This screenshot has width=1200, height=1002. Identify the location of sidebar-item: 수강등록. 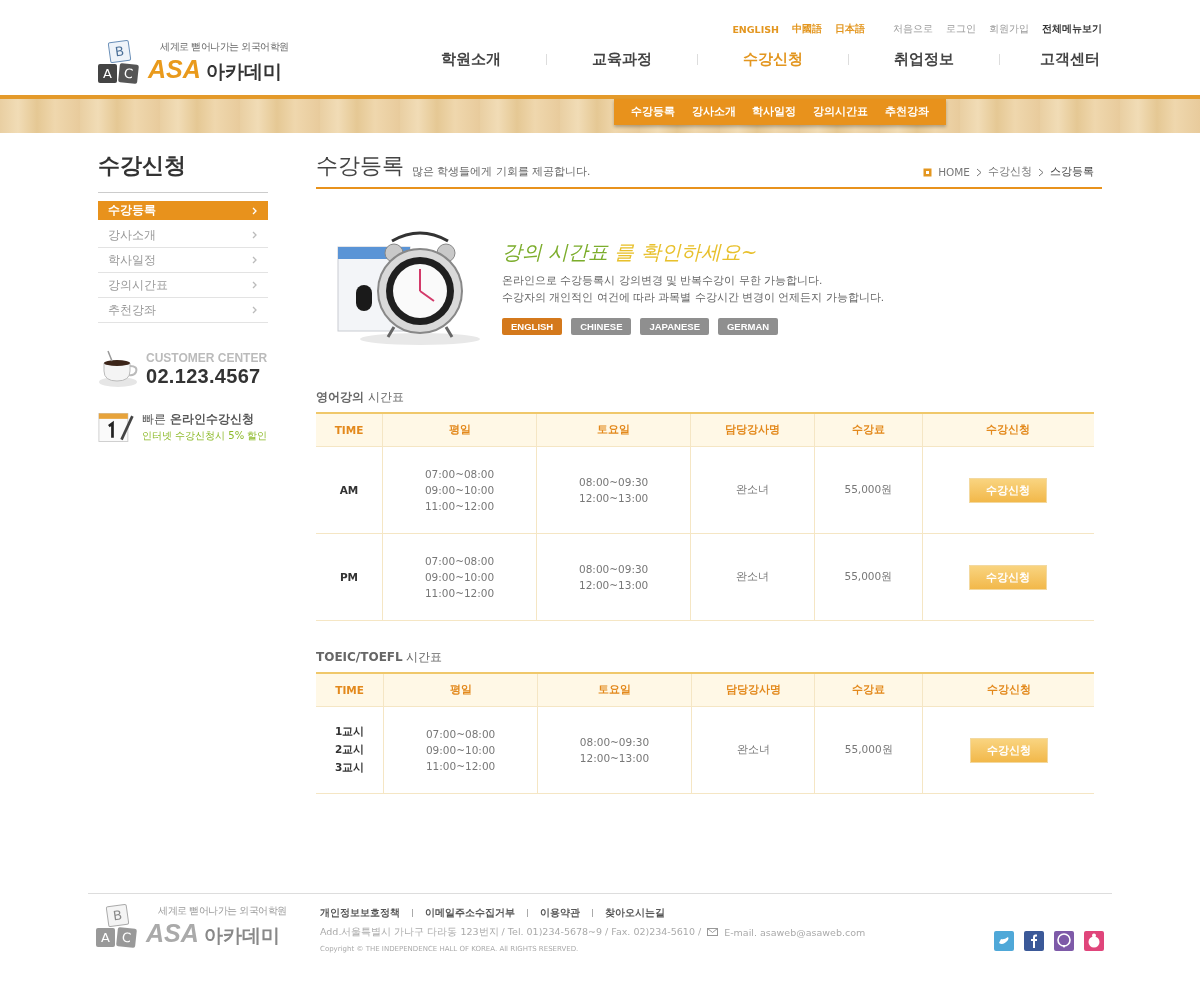
(183, 210).